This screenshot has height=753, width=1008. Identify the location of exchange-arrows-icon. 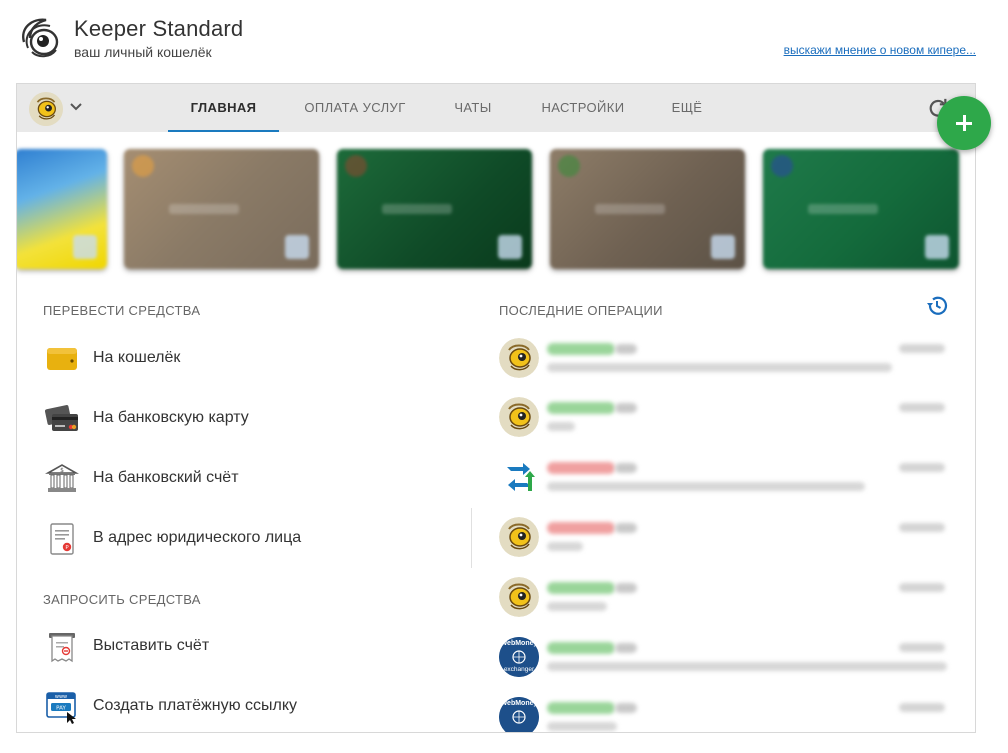
(521, 477).